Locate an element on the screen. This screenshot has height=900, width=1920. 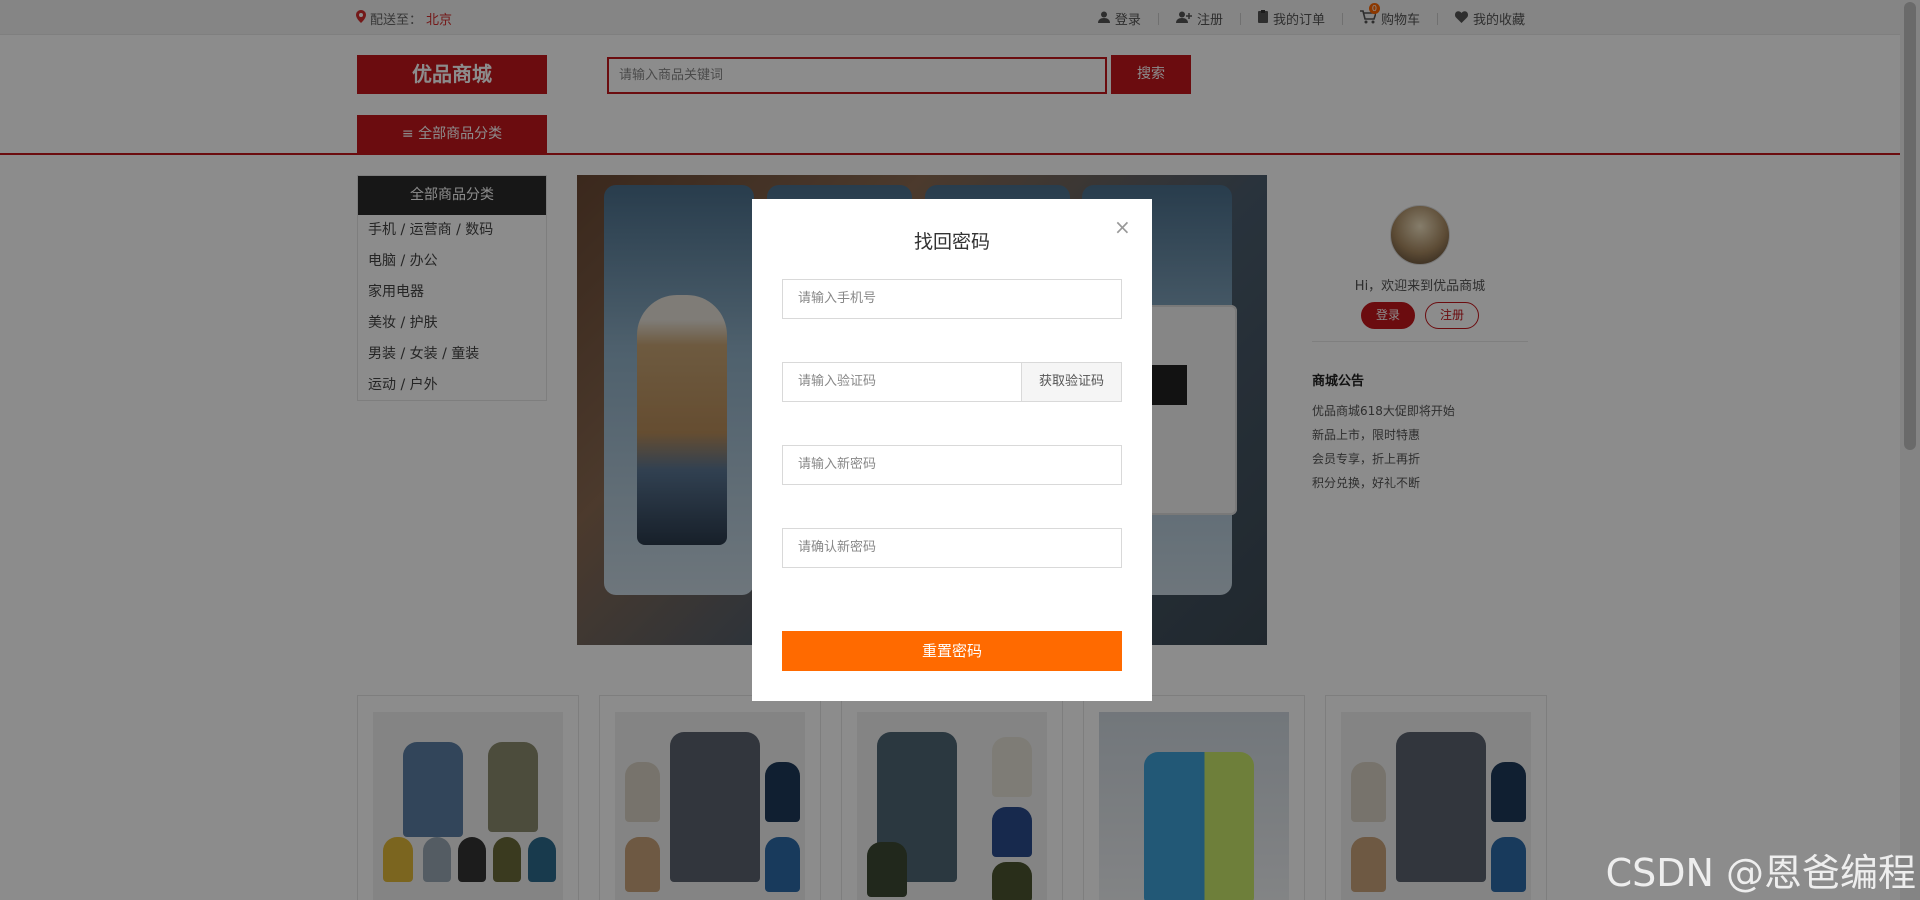
verification-code-input: 请输入验证码 is located at coordinates (902, 382).